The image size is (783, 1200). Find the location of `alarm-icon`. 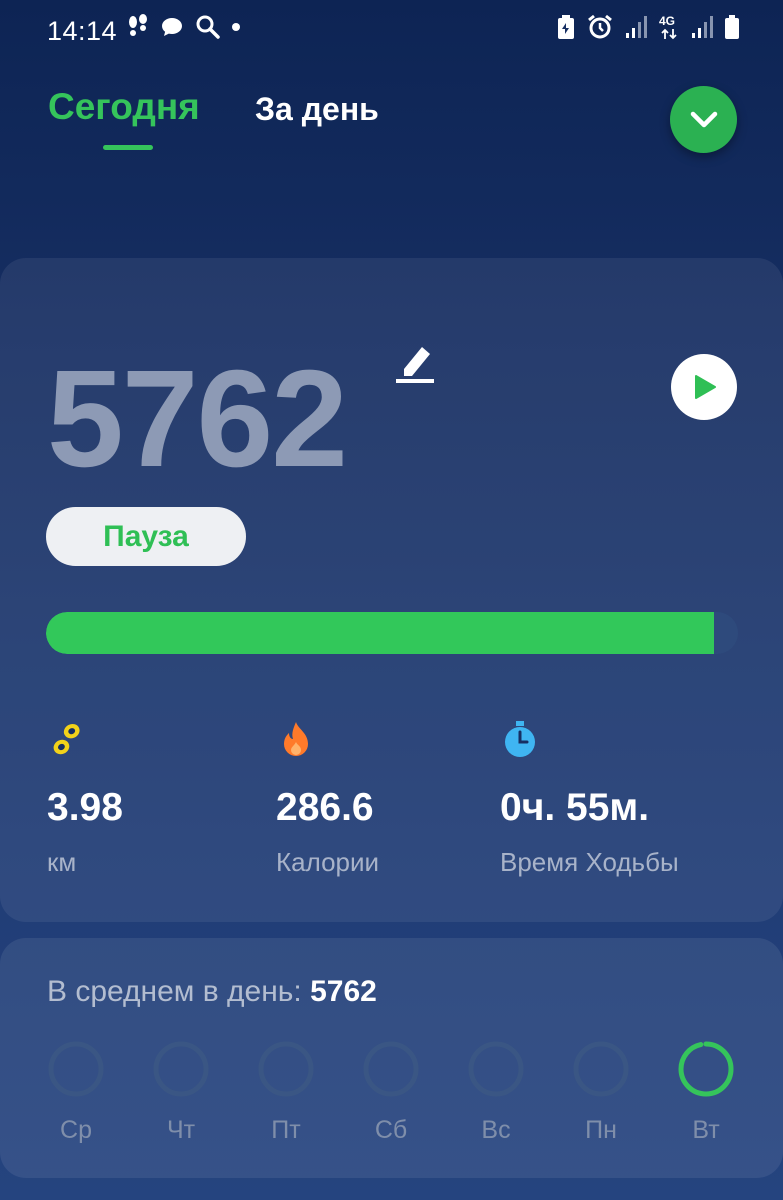

alarm-icon is located at coordinates (600, 26).